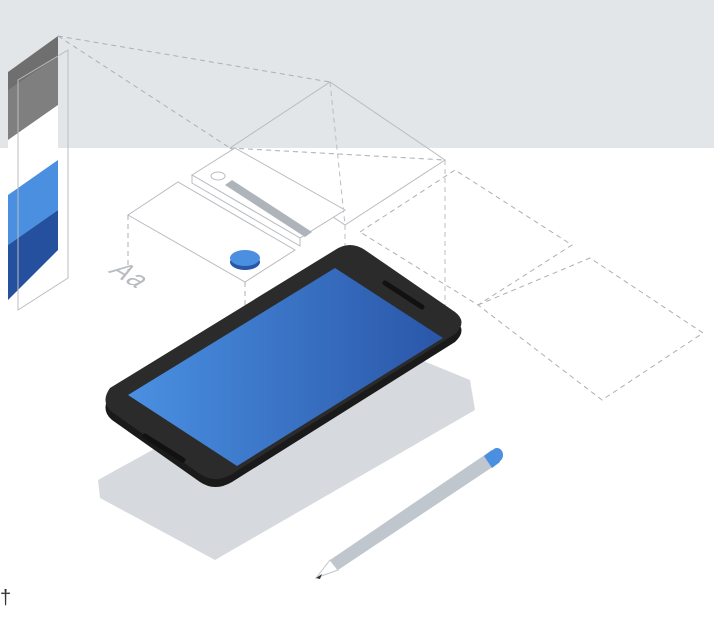  Describe the element at coordinates (251, 98) in the screenshot. I see `perspective-guides` at that location.